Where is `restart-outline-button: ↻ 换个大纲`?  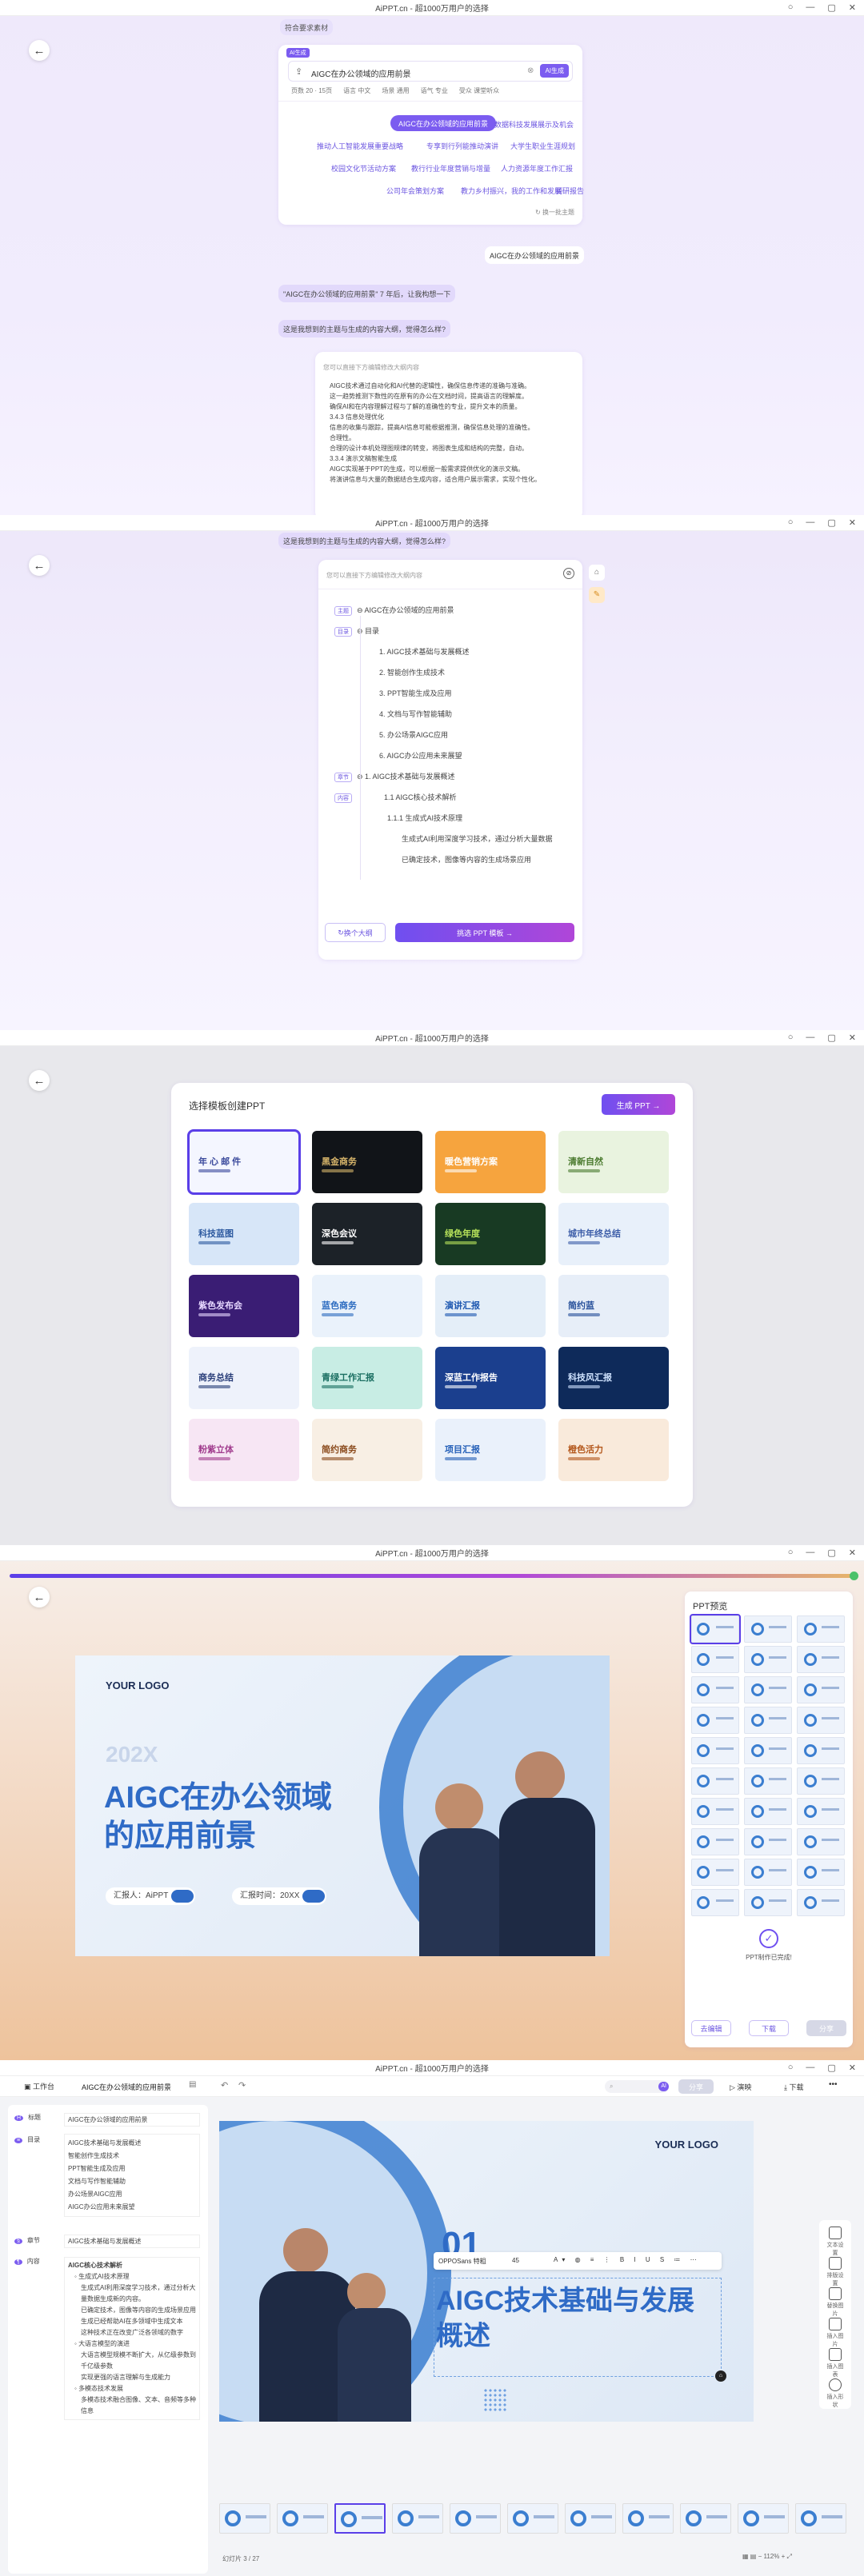 restart-outline-button: ↻ 换个大纲 is located at coordinates (355, 933).